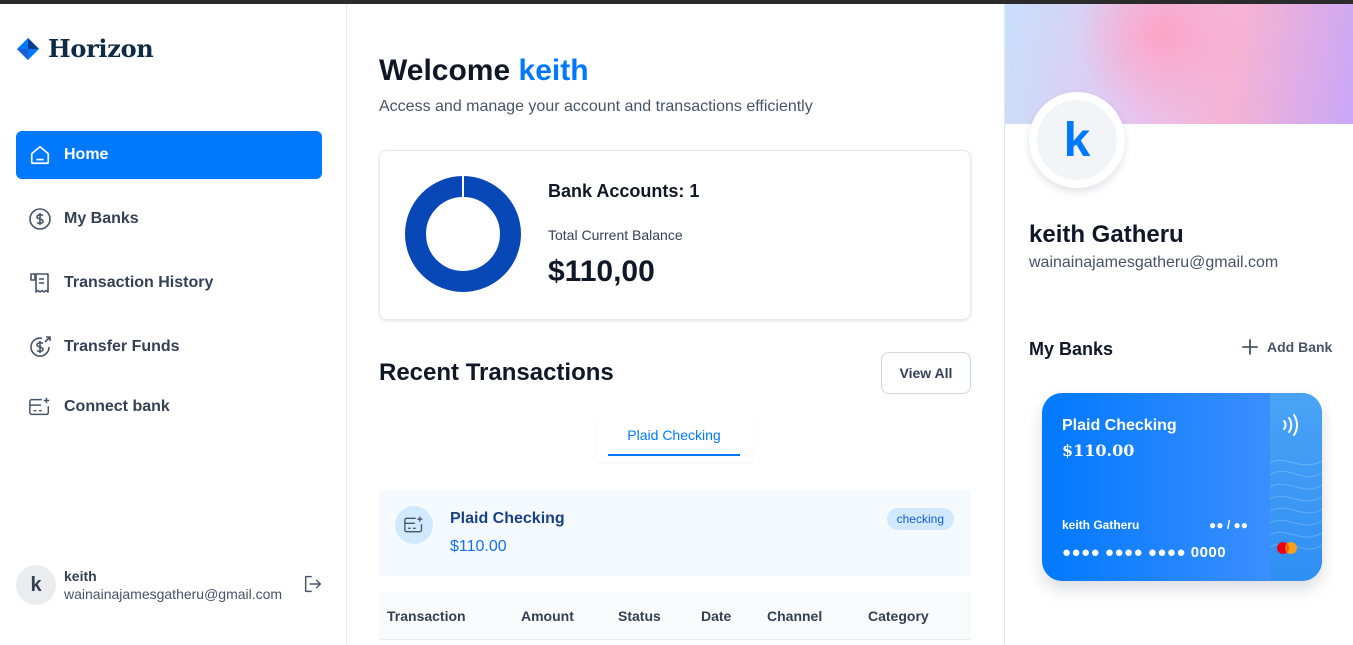 The width and height of the screenshot is (1353, 645). What do you see at coordinates (615, 235) in the screenshot?
I see `total-balance-label: Total Current Balance` at bounding box center [615, 235].